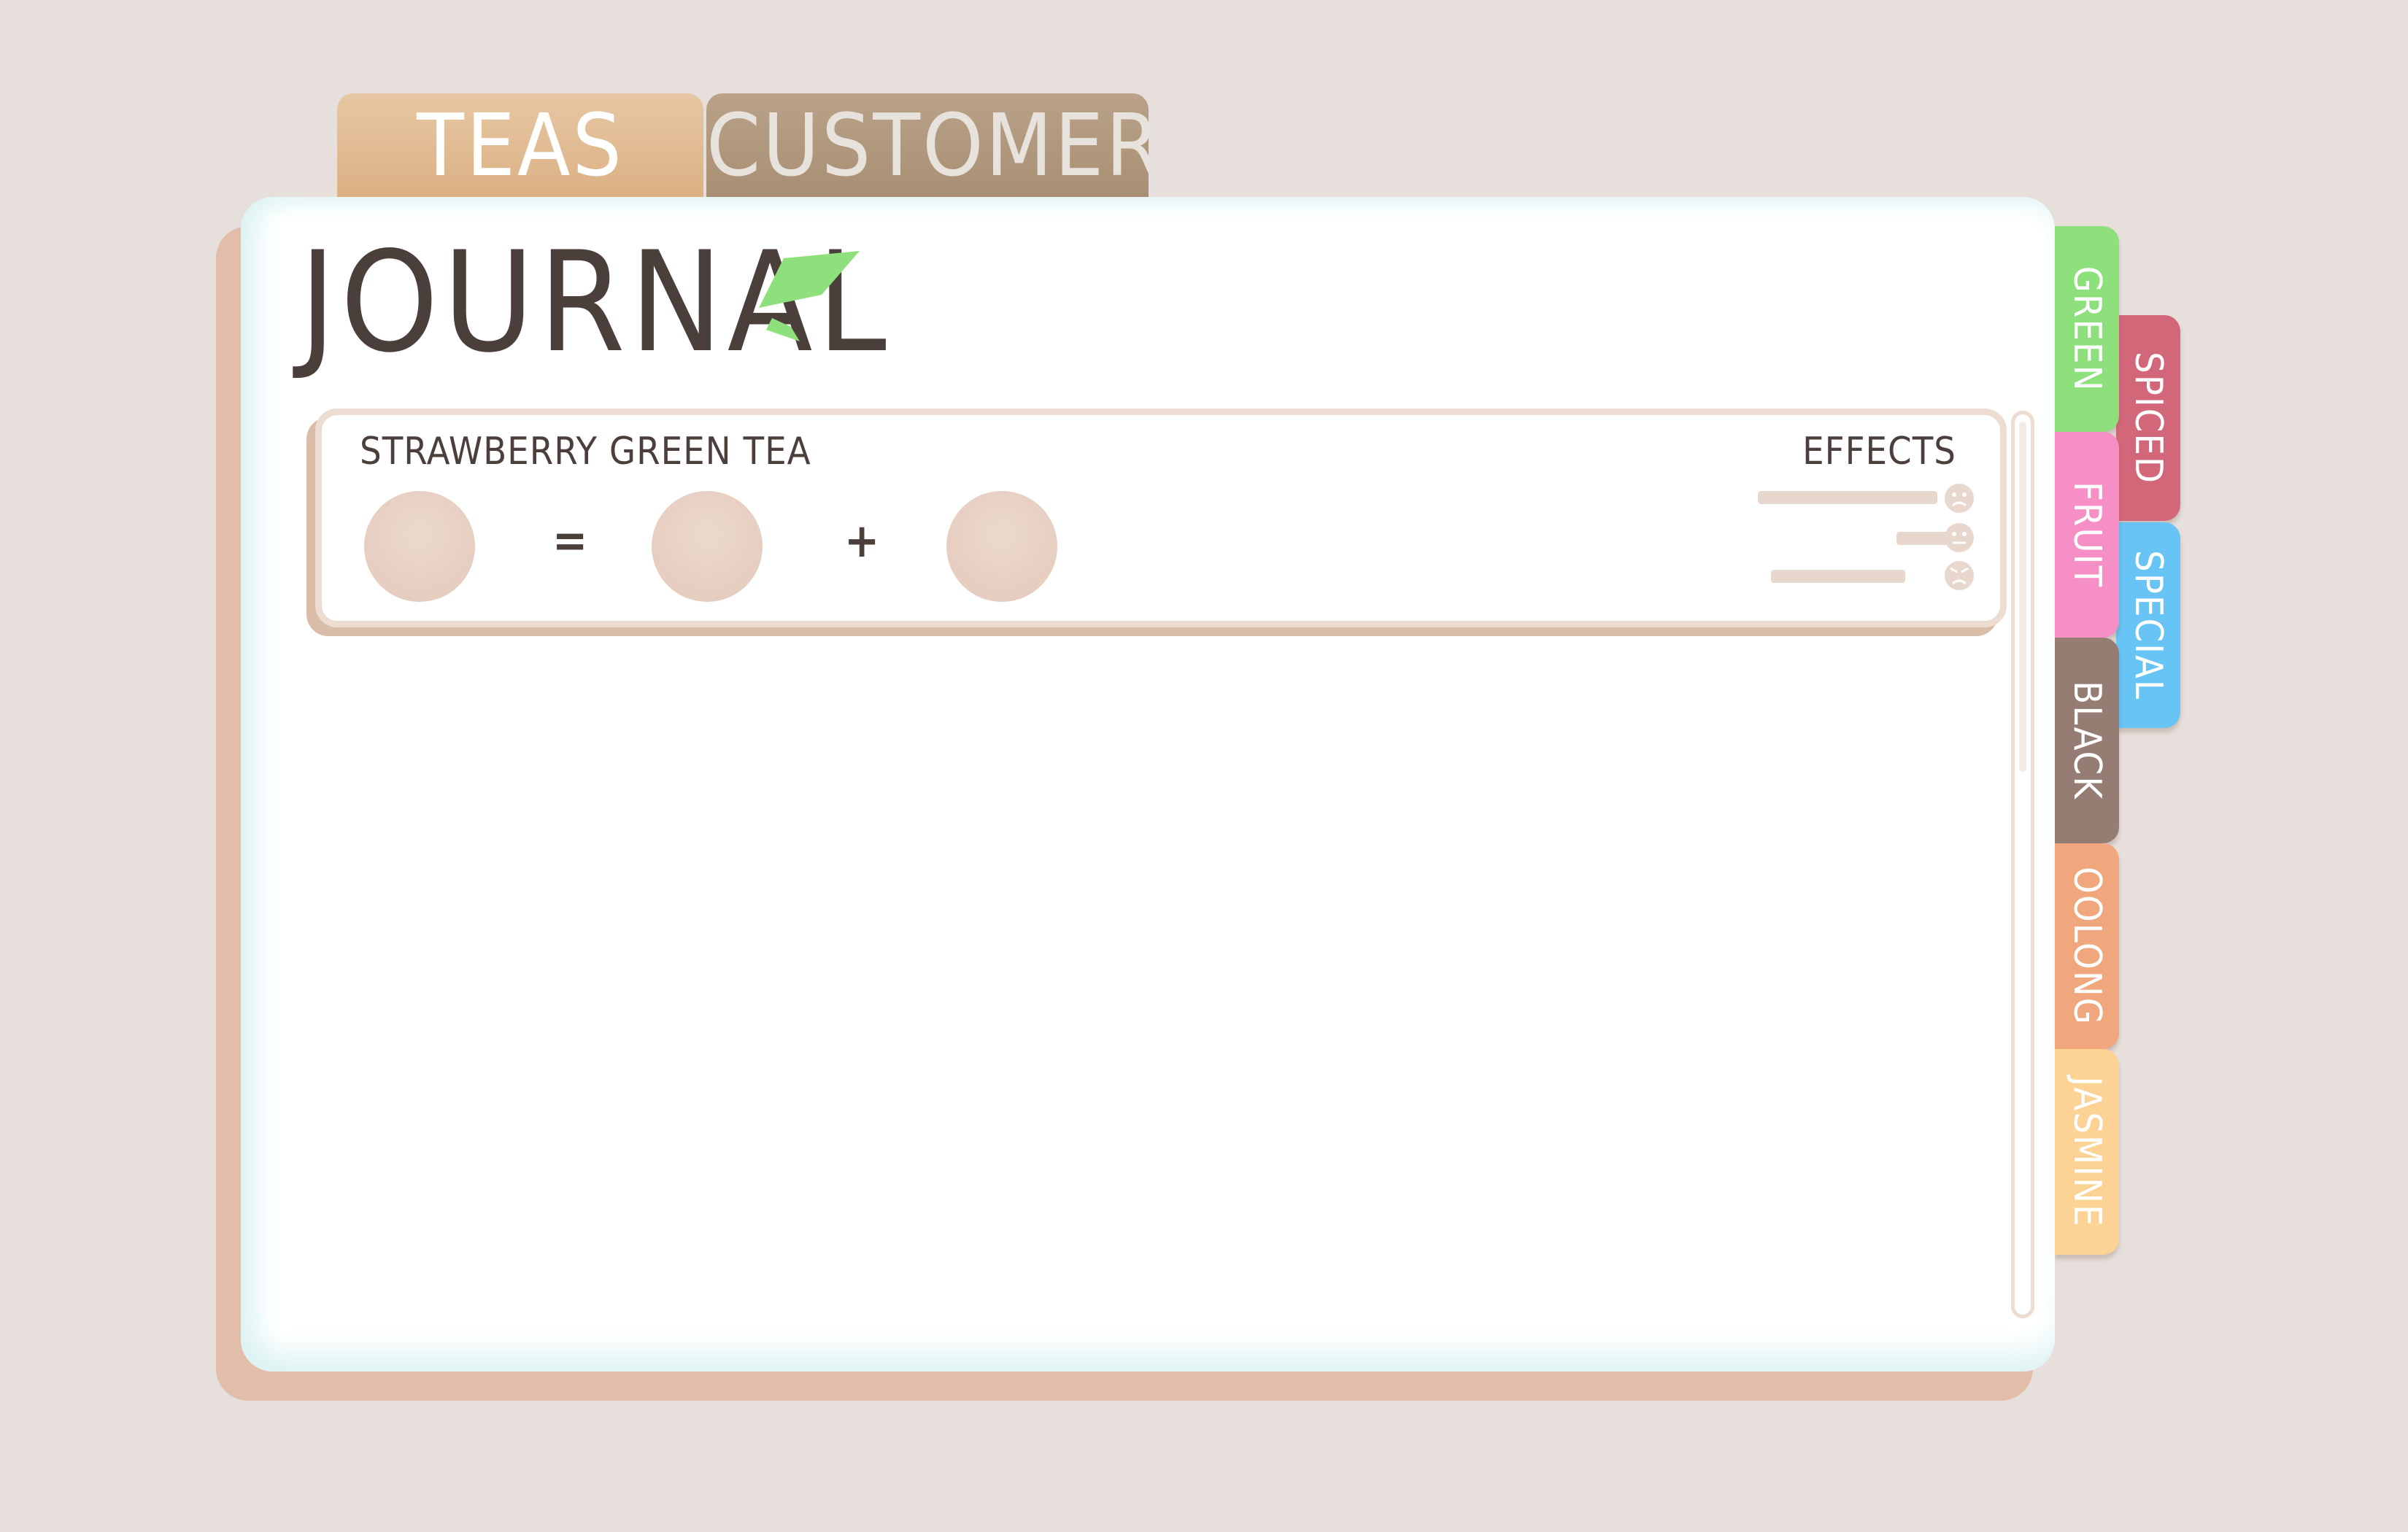 The width and height of the screenshot is (2408, 1532). Describe the element at coordinates (862, 541) in the screenshot. I see `plus-sign: +` at that location.